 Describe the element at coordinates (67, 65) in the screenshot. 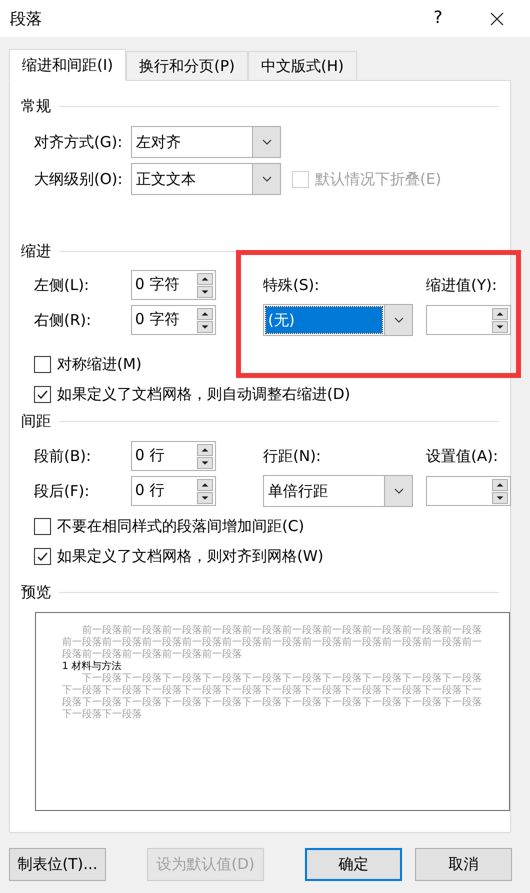

I see `tab: 缩进和间距(I)` at that location.